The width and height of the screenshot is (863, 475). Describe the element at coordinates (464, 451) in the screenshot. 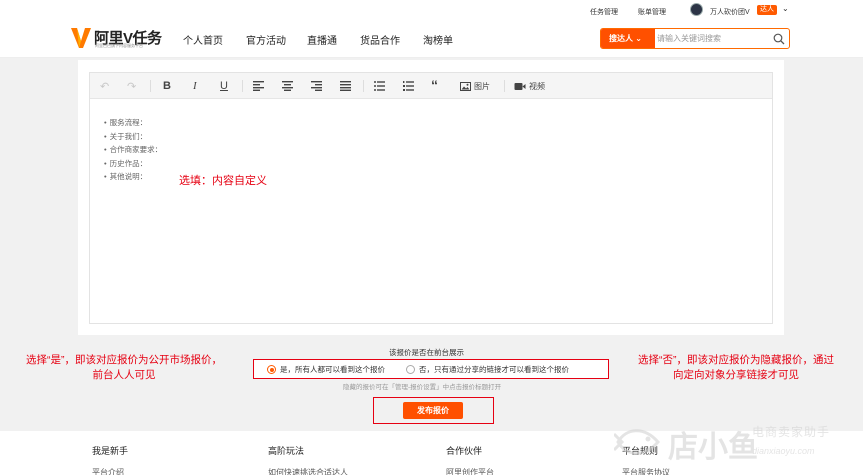

I see `footer-heading-partners: 合作伙伴` at that location.